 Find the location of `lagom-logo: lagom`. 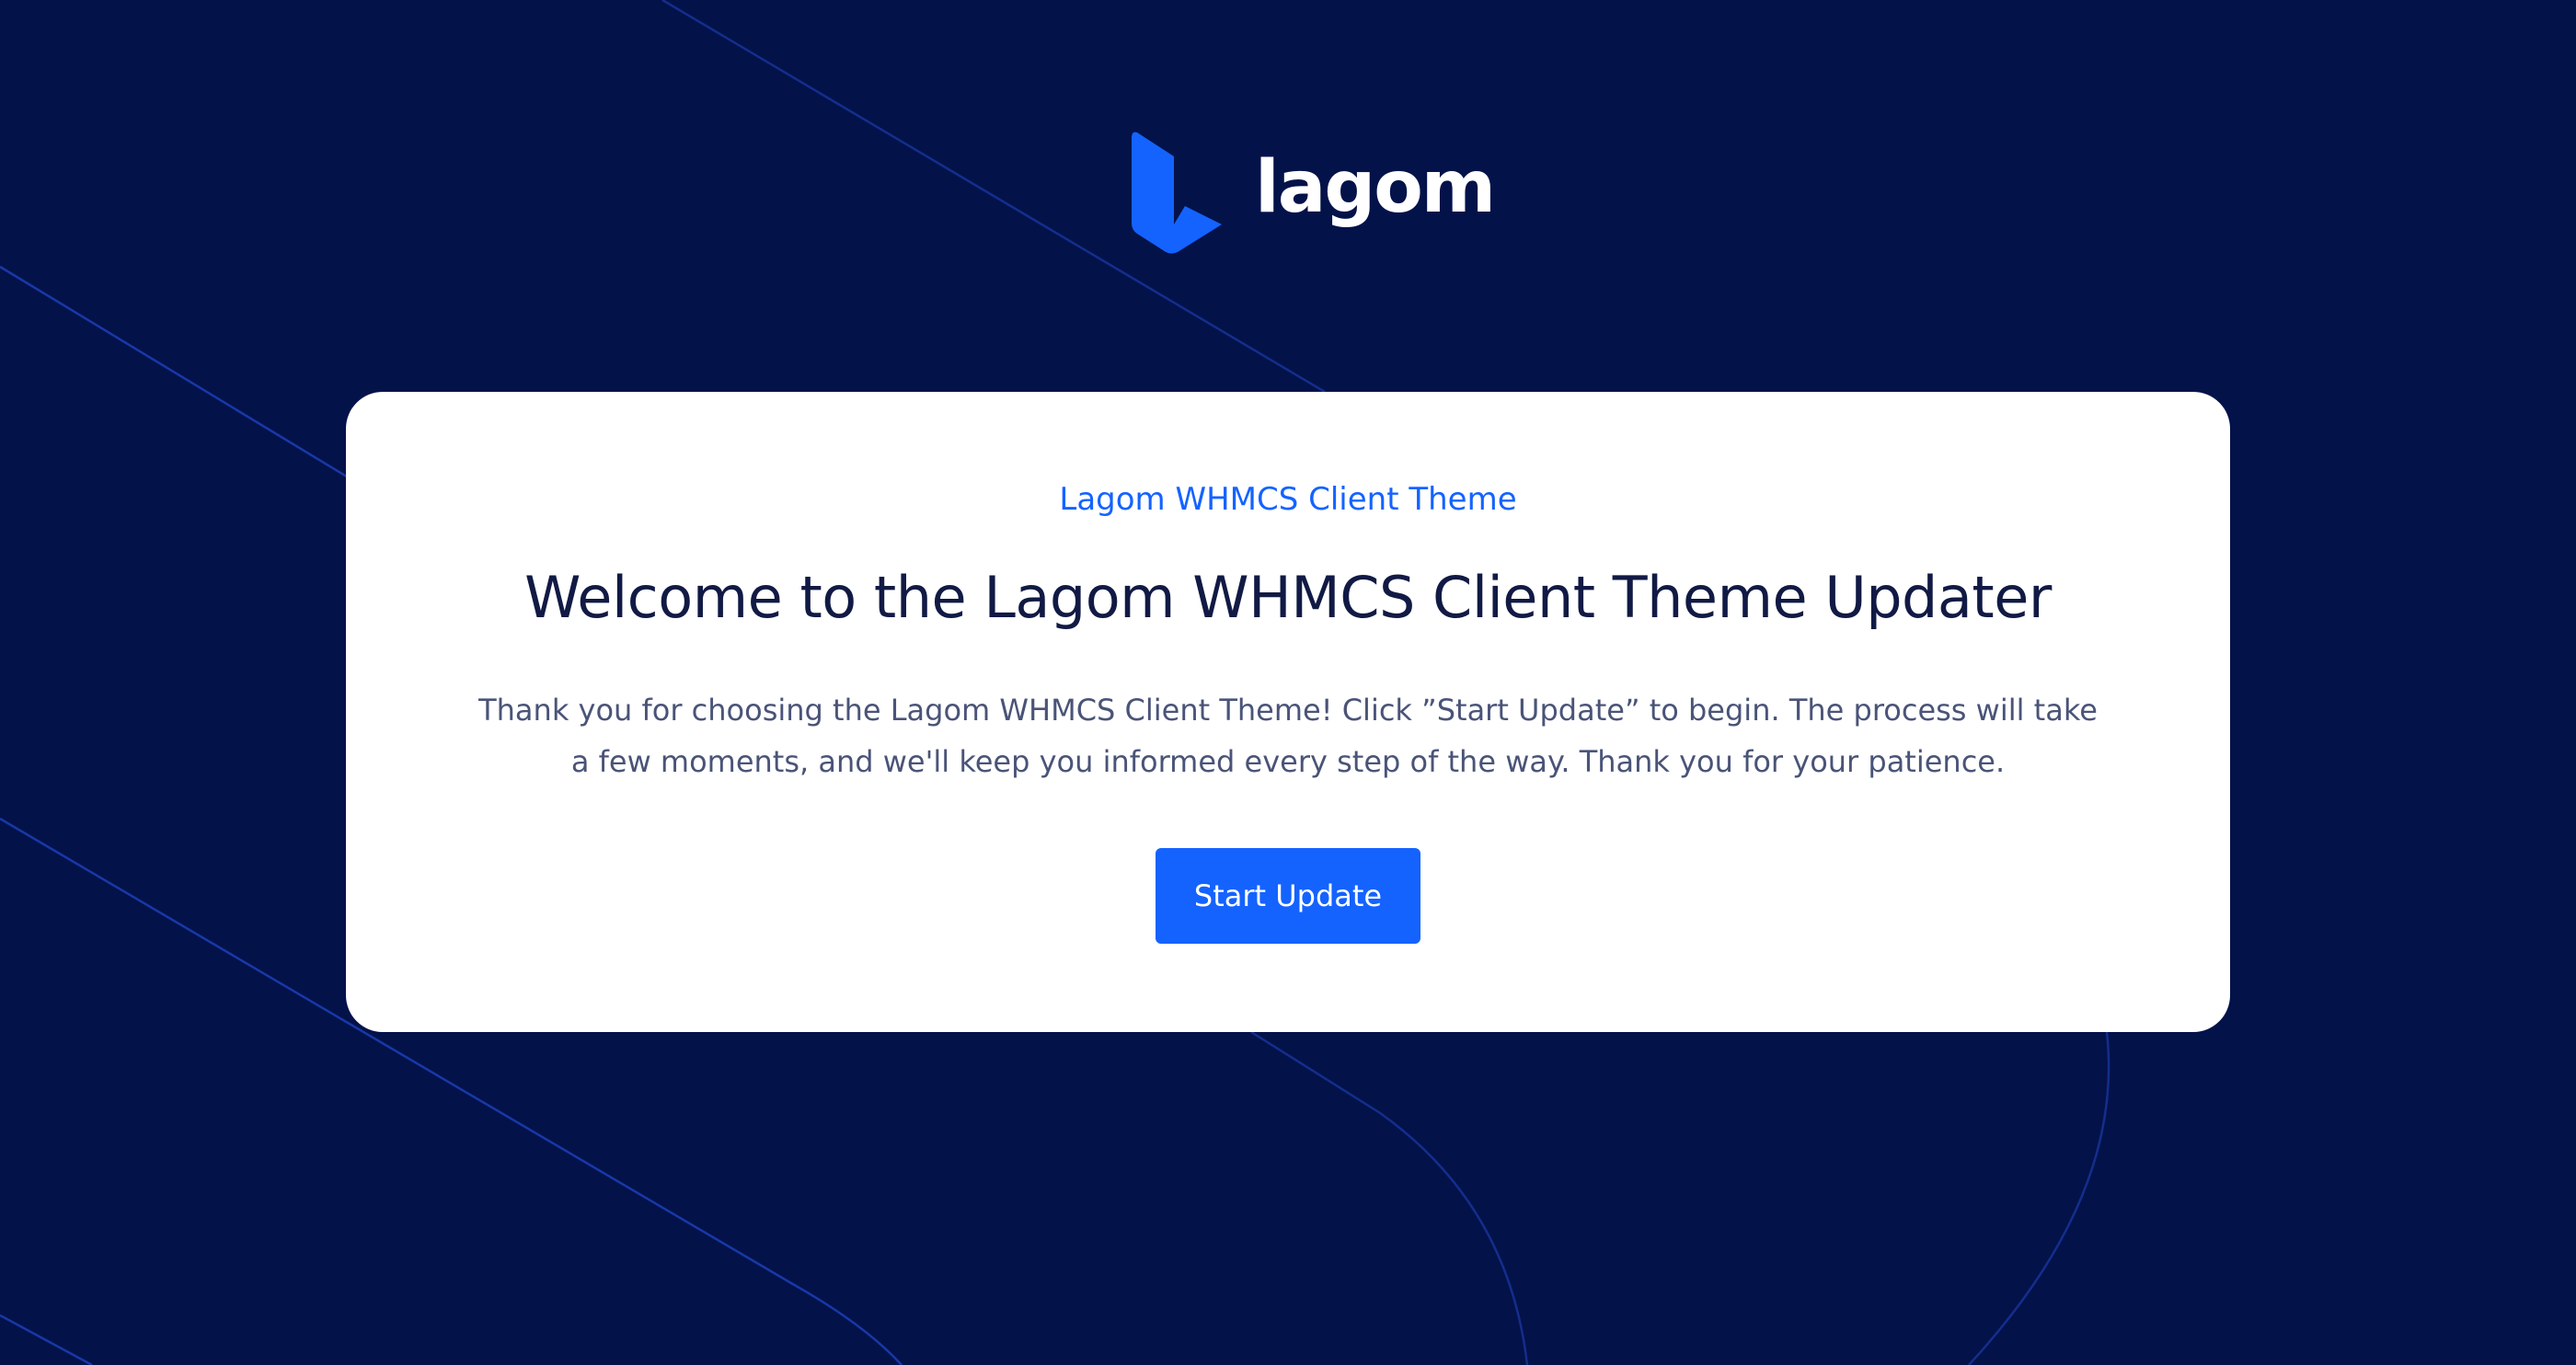

lagom-logo: lagom is located at coordinates (1313, 191).